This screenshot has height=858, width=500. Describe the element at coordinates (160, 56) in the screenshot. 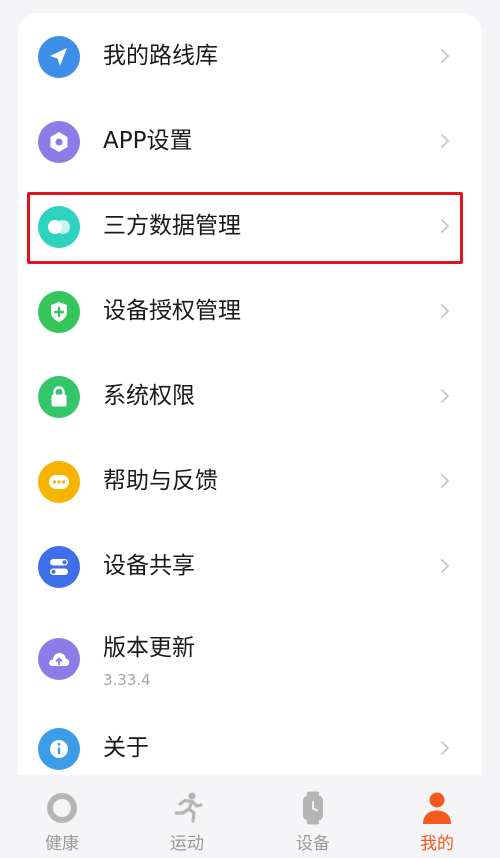

I see `menu-item-label: 我的路线库` at that location.